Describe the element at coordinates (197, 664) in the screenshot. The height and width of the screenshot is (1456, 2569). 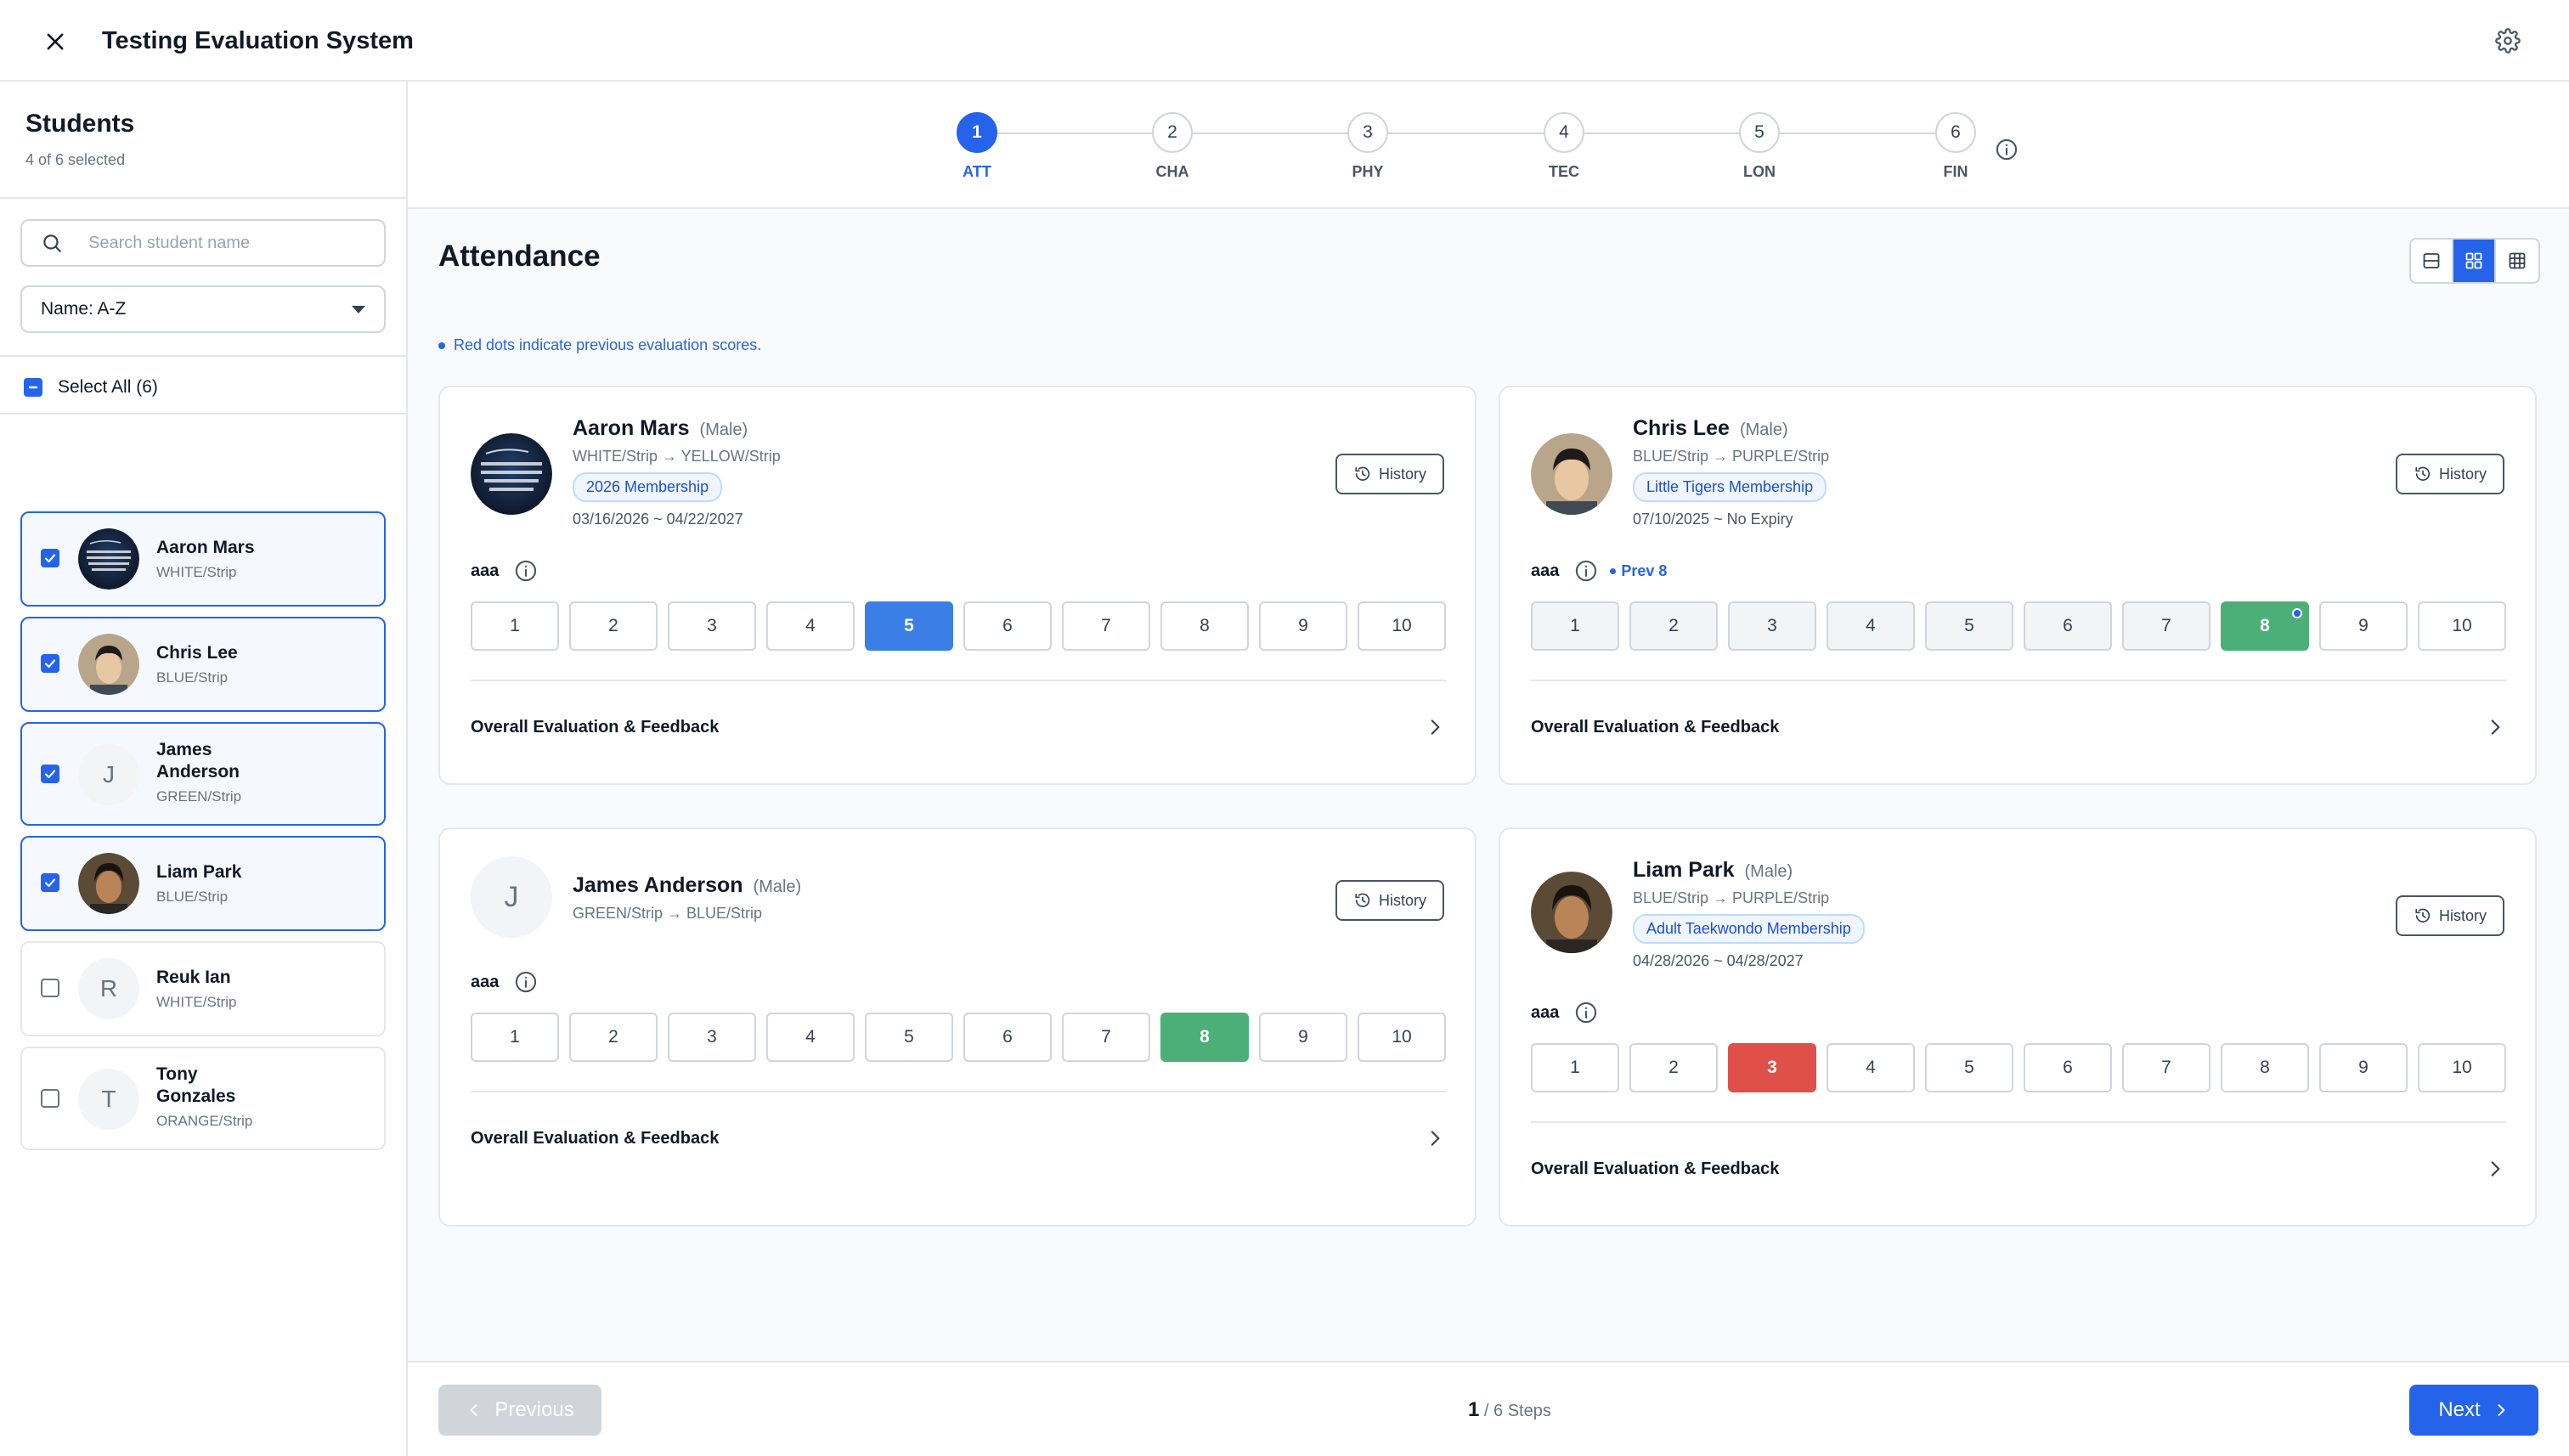
I see `student-info: Chris Lee BLUE/Strip` at that location.